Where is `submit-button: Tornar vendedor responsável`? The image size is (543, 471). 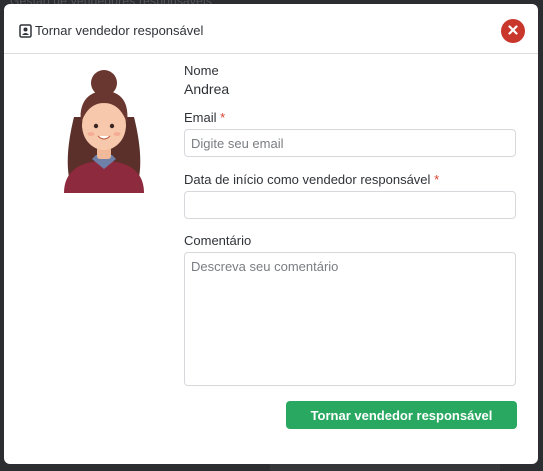
submit-button: Tornar vendedor responsável is located at coordinates (401, 415).